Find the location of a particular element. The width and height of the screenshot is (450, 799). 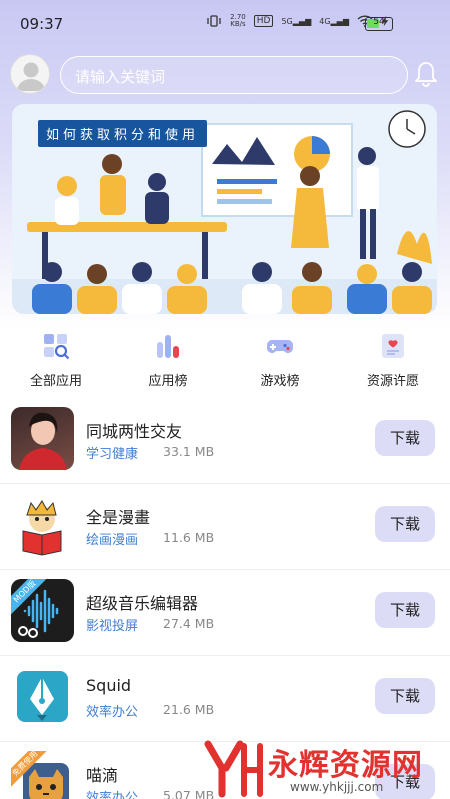

category-all-apps: 全部应用 is located at coordinates (56, 362).